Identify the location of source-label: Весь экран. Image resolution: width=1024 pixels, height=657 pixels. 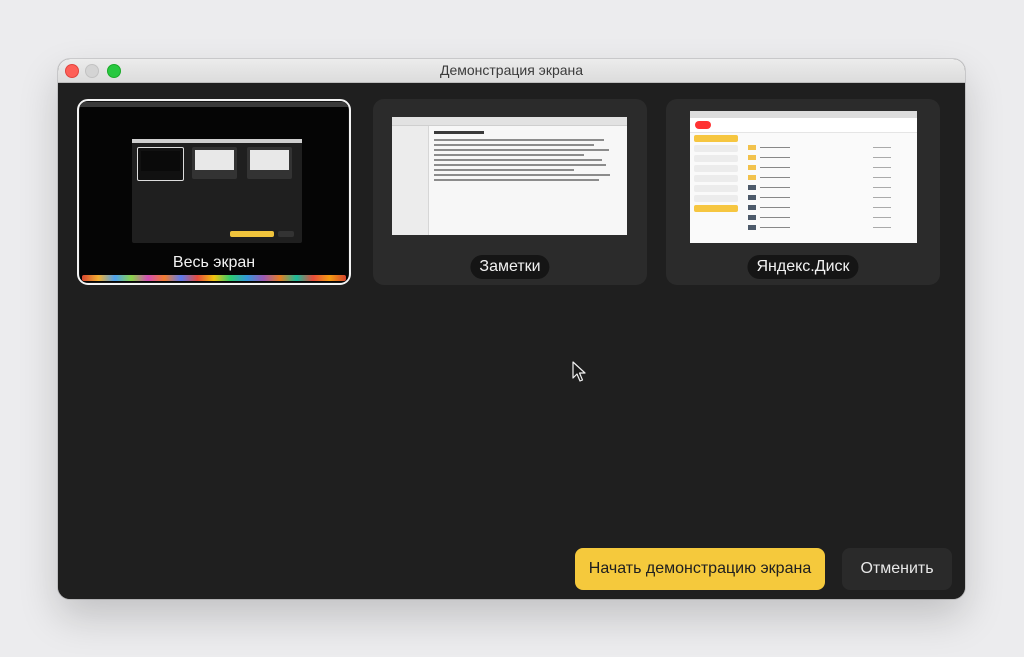
(214, 262).